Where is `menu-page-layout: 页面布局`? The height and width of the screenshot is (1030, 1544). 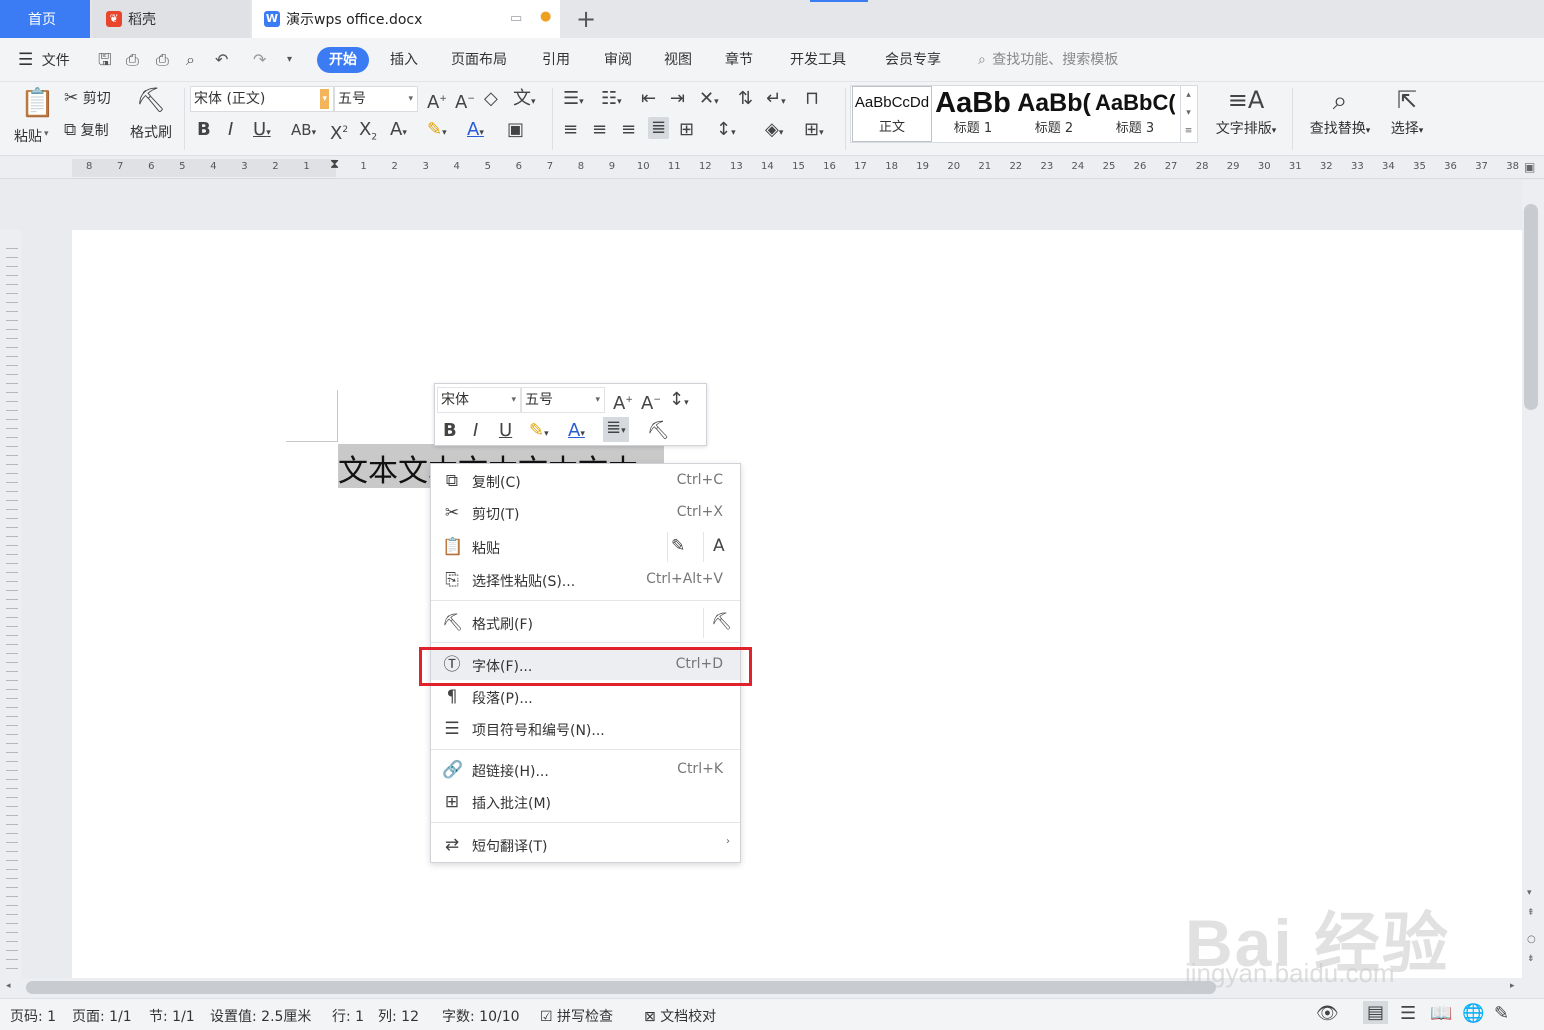 menu-page-layout: 页面布局 is located at coordinates (479, 60).